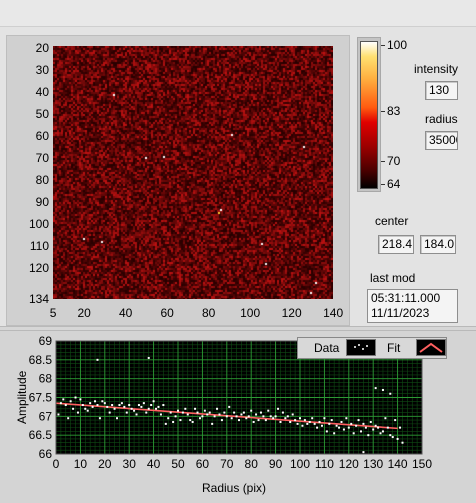  What do you see at coordinates (327, 348) in the screenshot?
I see `legend-data-label: Data` at bounding box center [327, 348].